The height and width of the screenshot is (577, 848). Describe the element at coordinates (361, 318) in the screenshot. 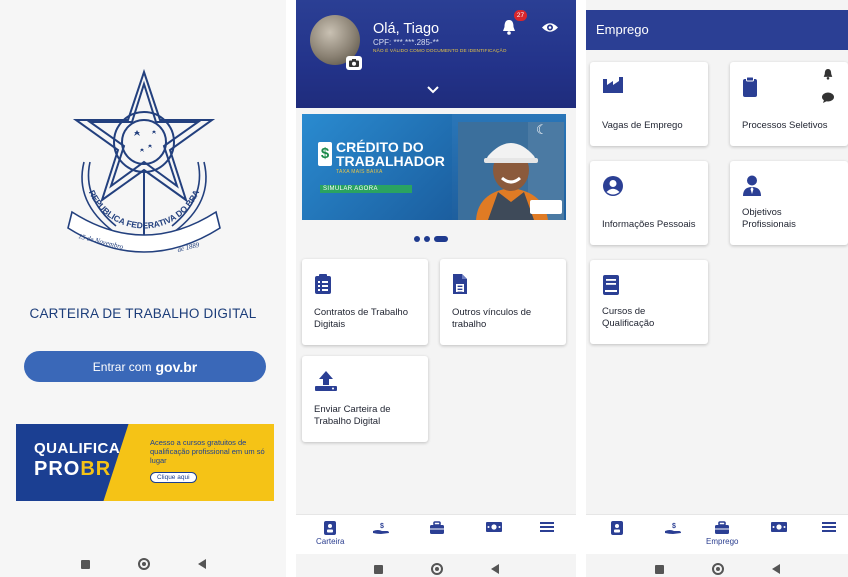

I see `card-label: Contratos de Trabalho Digitais` at that location.